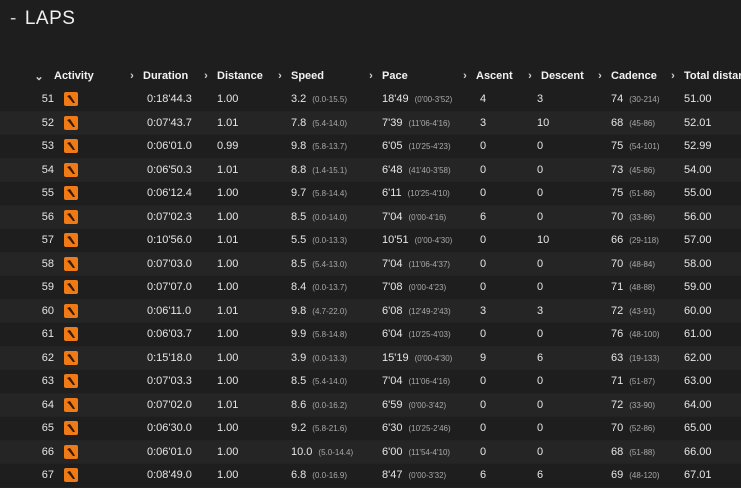 The width and height of the screenshot is (741, 488). What do you see at coordinates (392, 287) in the screenshot?
I see `pace-value: 7'08` at bounding box center [392, 287].